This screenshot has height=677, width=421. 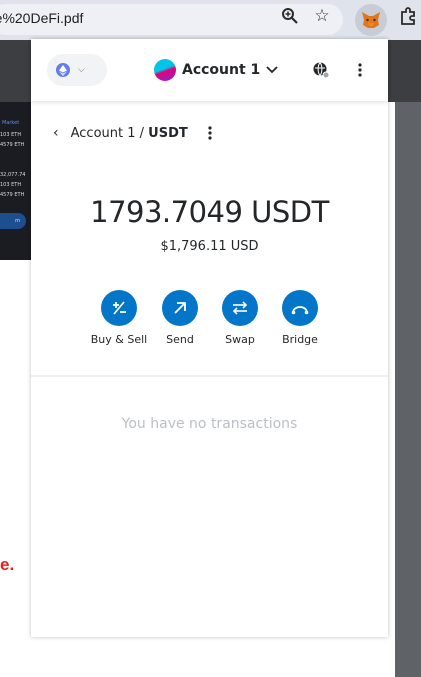 I want to click on url-text: re%20DeFi.pdf, so click(x=41, y=18).